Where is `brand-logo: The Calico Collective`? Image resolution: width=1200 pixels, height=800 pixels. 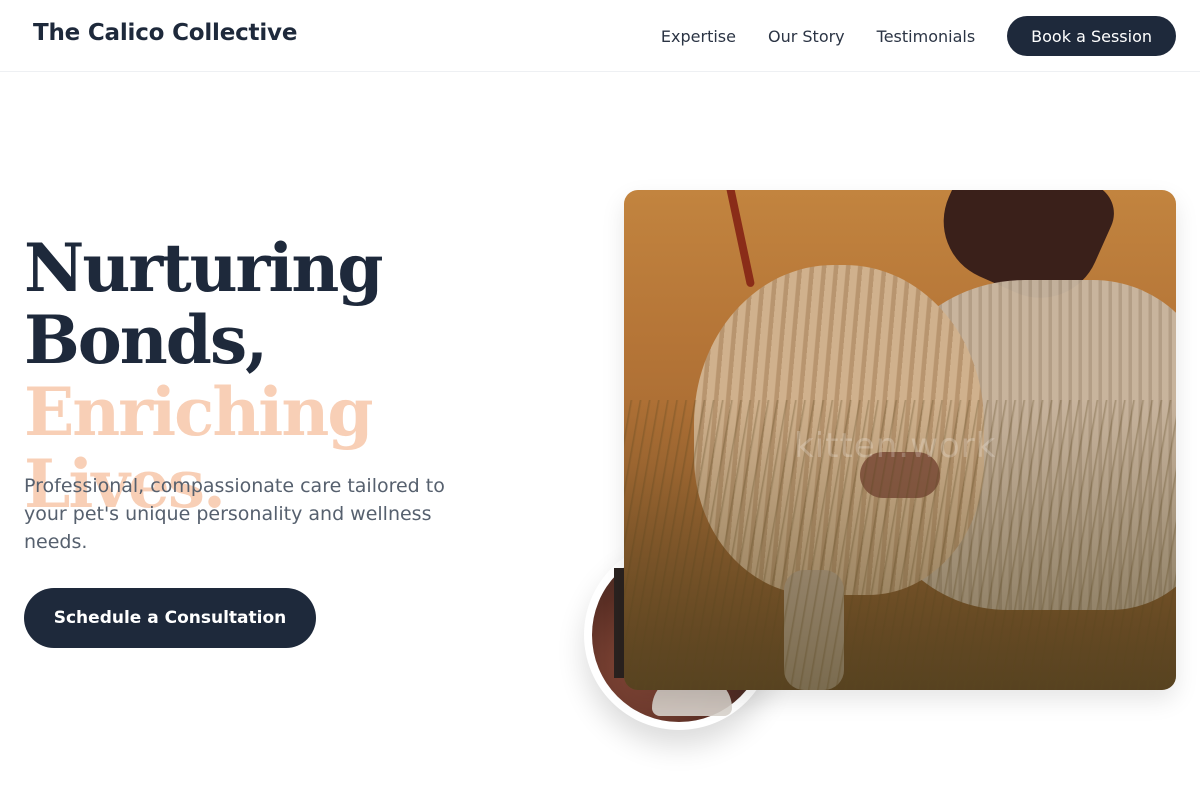 brand-logo: The Calico Collective is located at coordinates (165, 33).